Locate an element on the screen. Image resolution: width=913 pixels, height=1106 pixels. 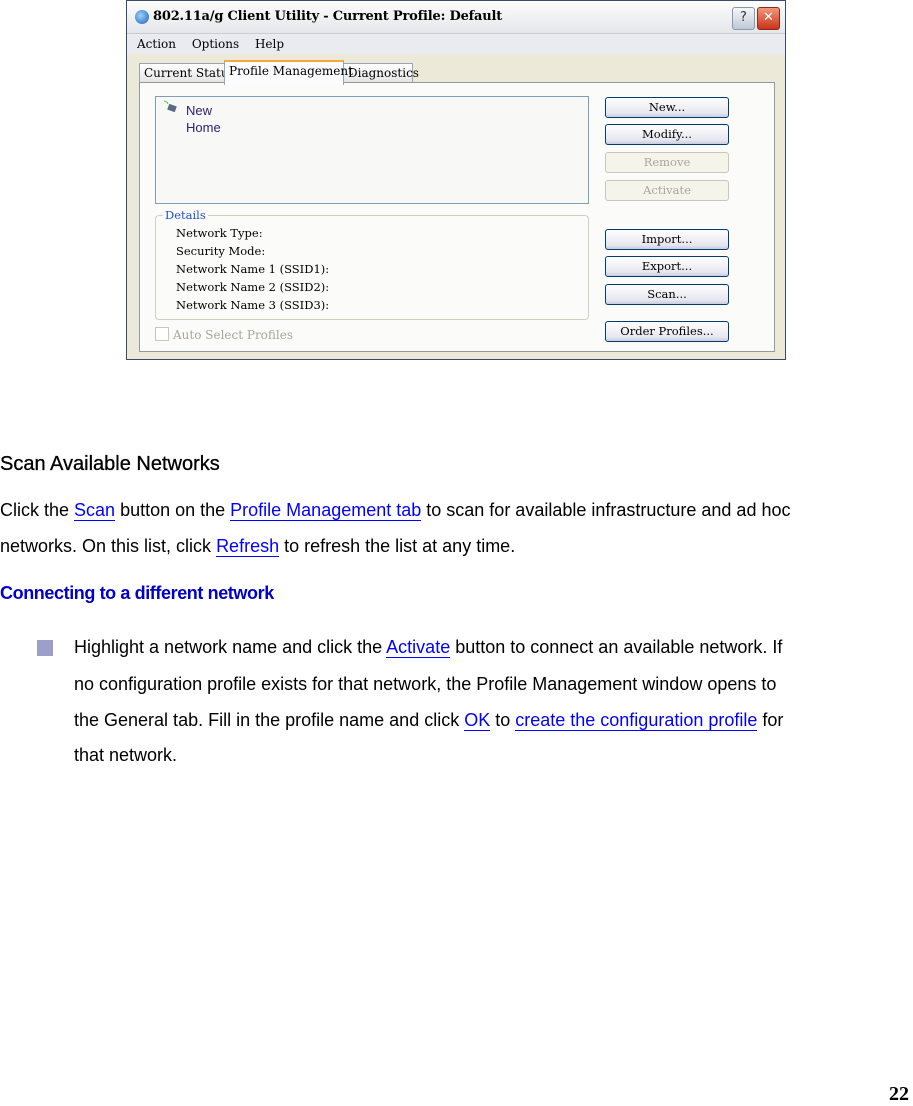
auto-select-label: Auto Select Profiles is located at coordinates (233, 335).